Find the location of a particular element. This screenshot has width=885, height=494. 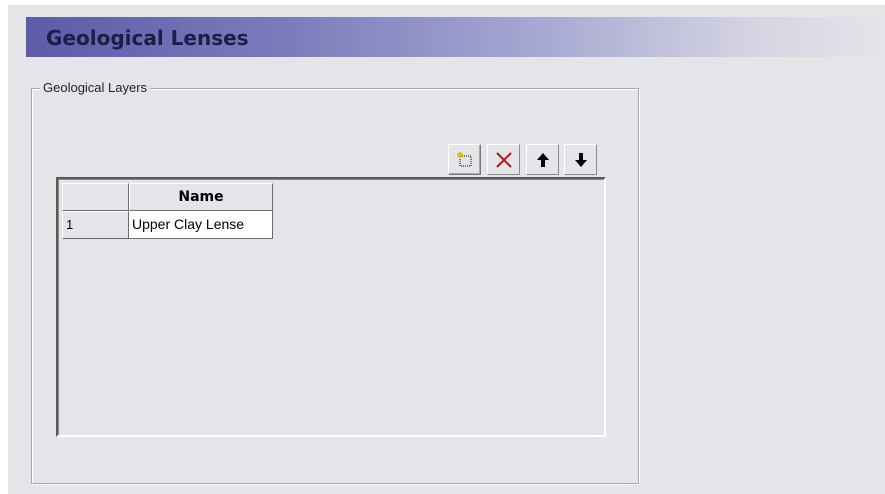

grid-corner-header is located at coordinates (95, 197).